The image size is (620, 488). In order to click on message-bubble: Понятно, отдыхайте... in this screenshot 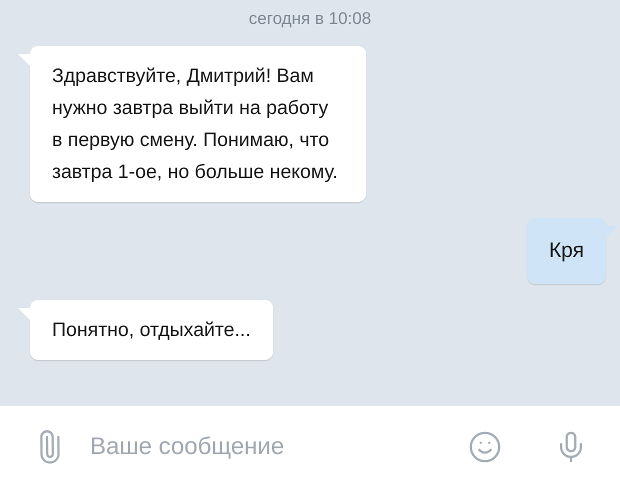, I will do `click(151, 330)`.